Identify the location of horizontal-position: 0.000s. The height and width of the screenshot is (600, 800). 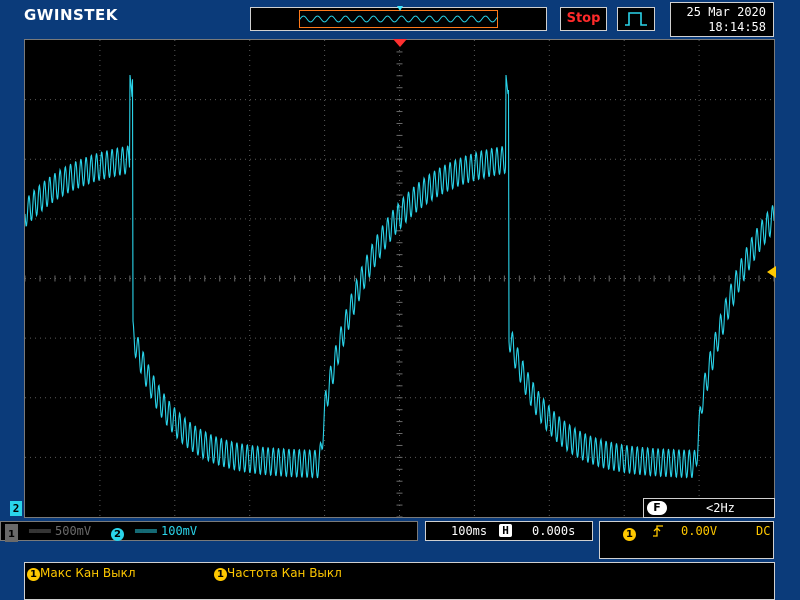
(553, 531).